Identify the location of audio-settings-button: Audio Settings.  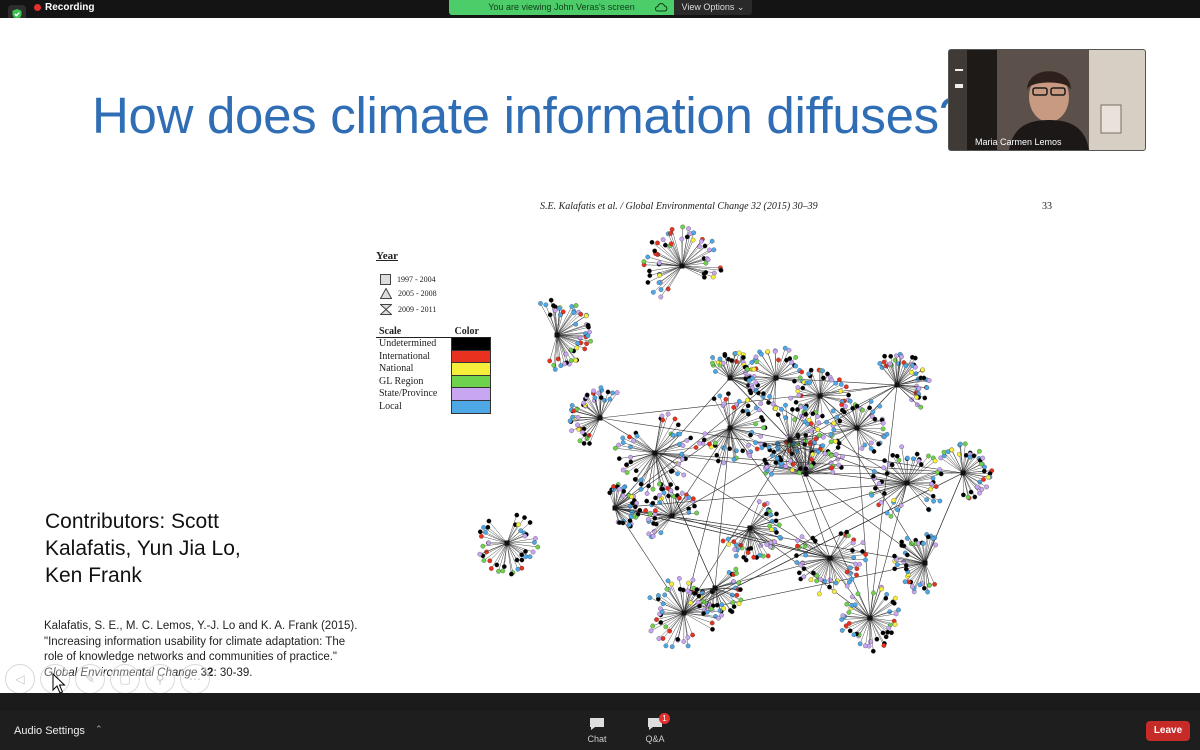
(49, 731).